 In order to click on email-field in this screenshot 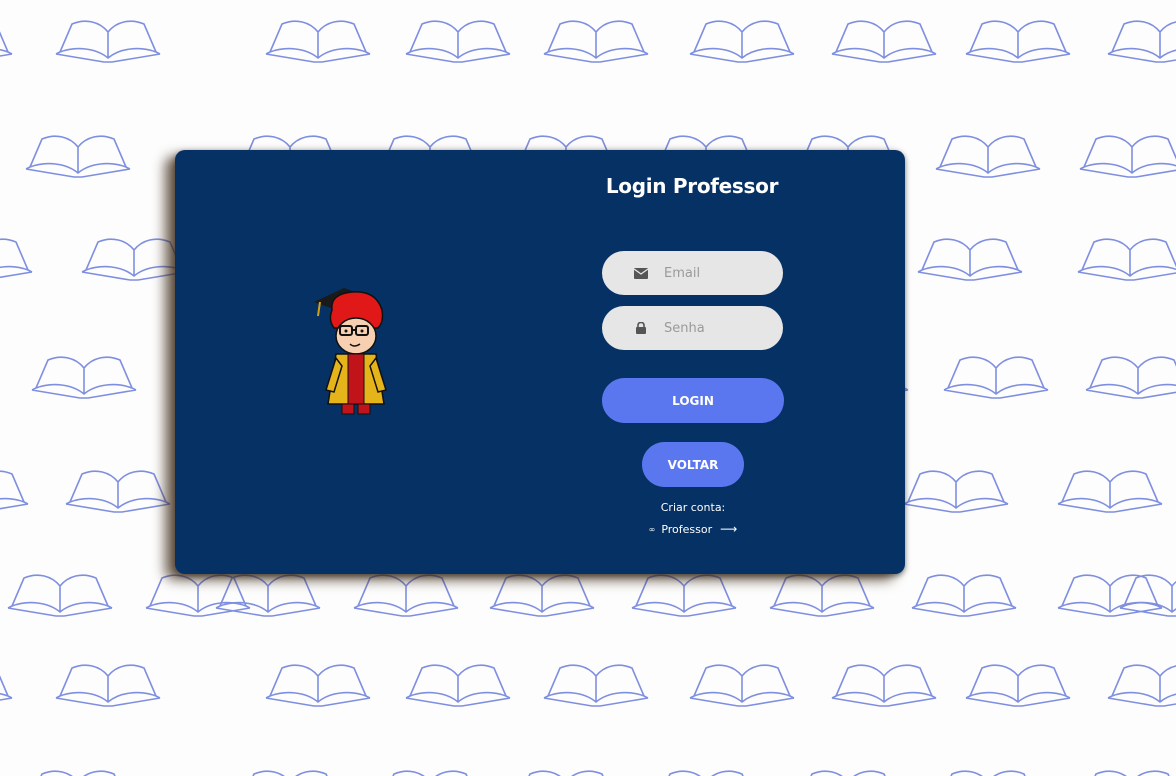, I will do `click(692, 273)`.